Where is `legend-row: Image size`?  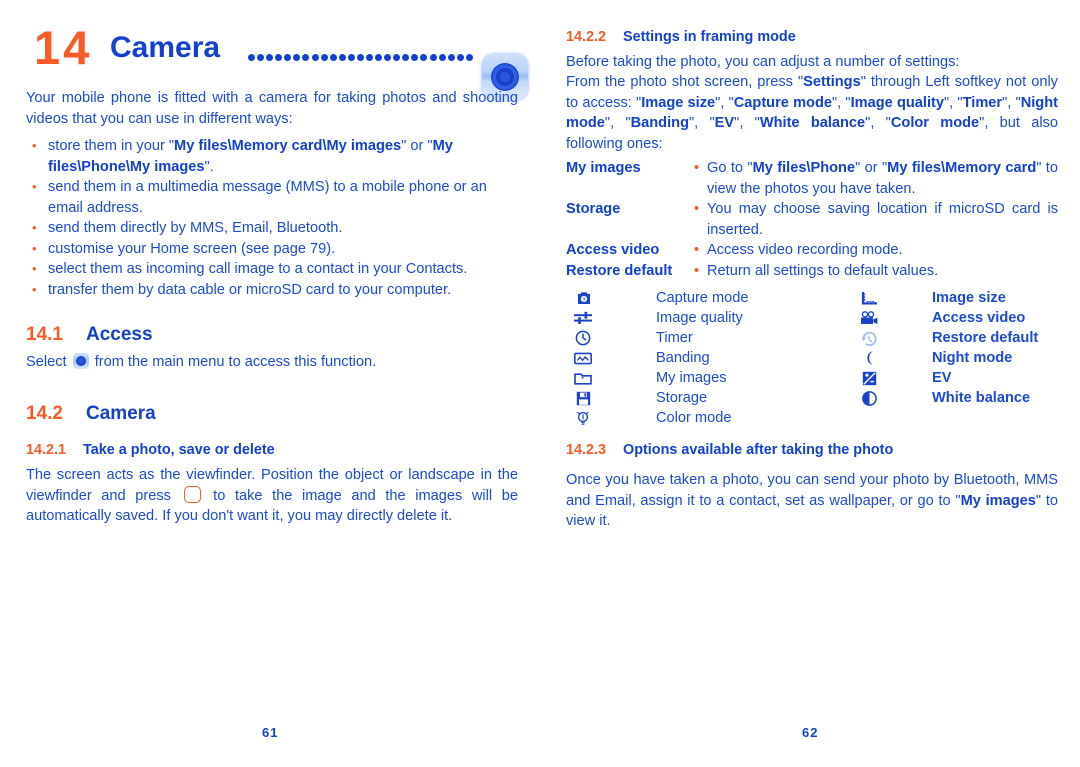 legend-row: Image size is located at coordinates (948, 298).